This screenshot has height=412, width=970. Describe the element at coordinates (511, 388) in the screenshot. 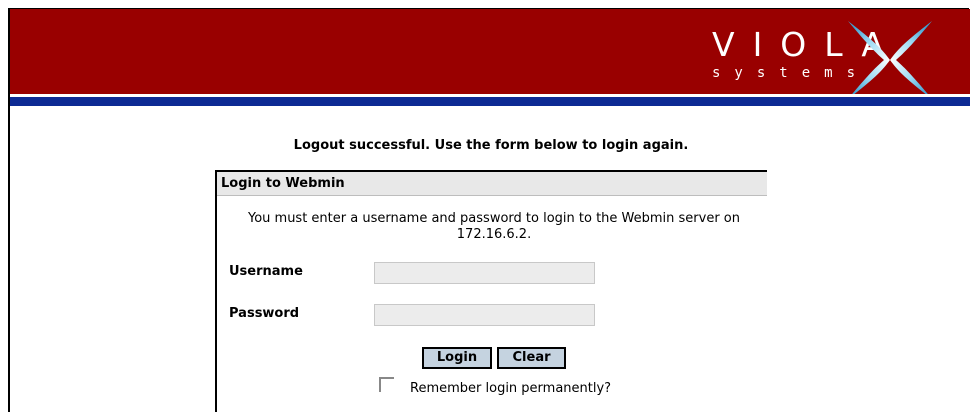

I see `remember-login-label: Remember login permanently?` at that location.